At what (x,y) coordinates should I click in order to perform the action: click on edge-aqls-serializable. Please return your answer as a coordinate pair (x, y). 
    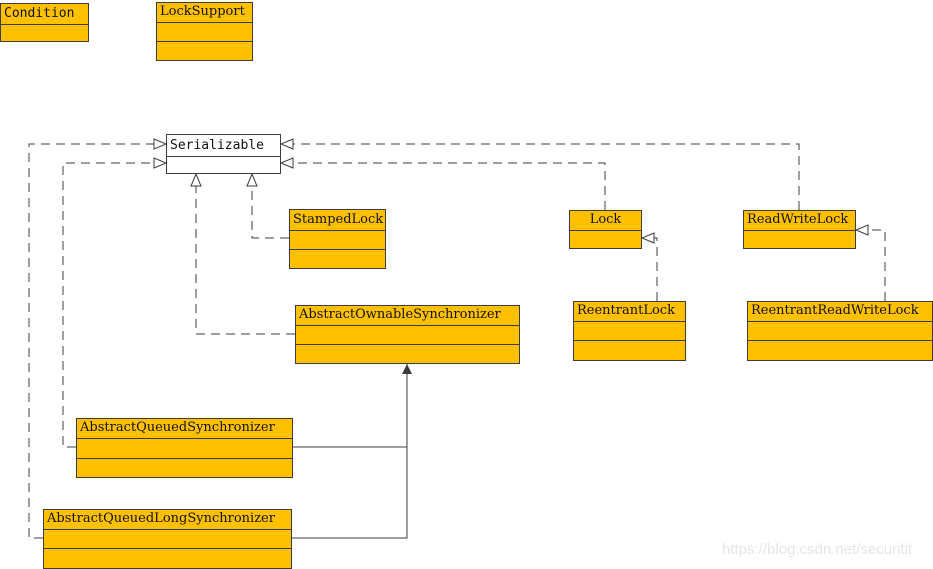
    Looking at the image, I should click on (97, 341).